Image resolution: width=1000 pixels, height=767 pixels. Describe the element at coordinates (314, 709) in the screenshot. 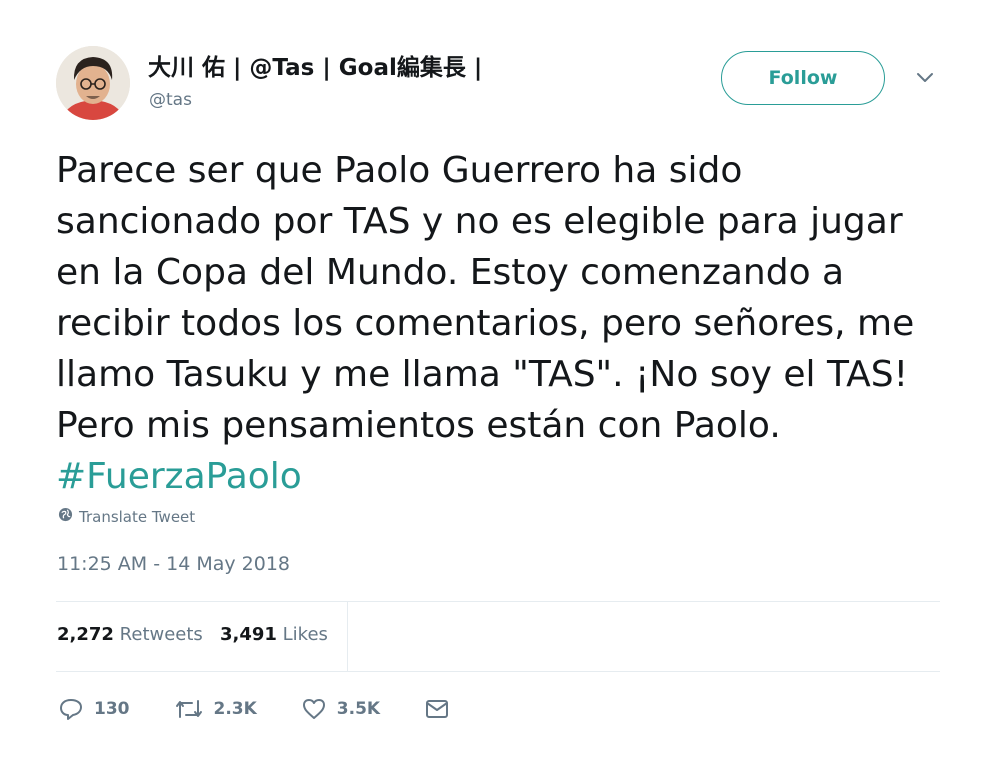

I see `heart-icon` at that location.